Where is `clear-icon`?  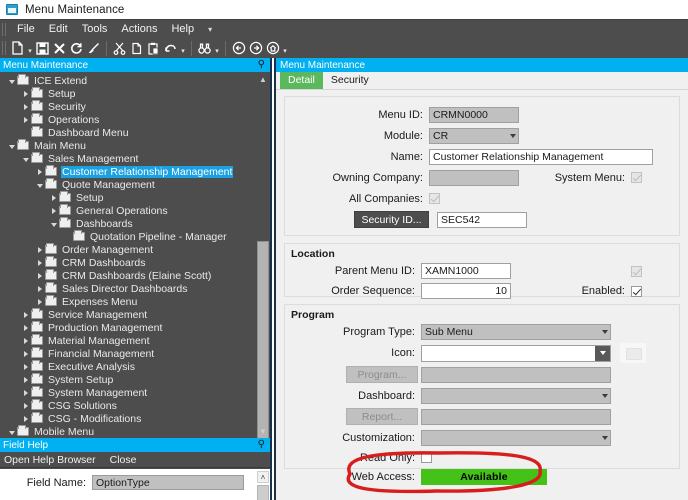
clear-icon is located at coordinates (93, 48).